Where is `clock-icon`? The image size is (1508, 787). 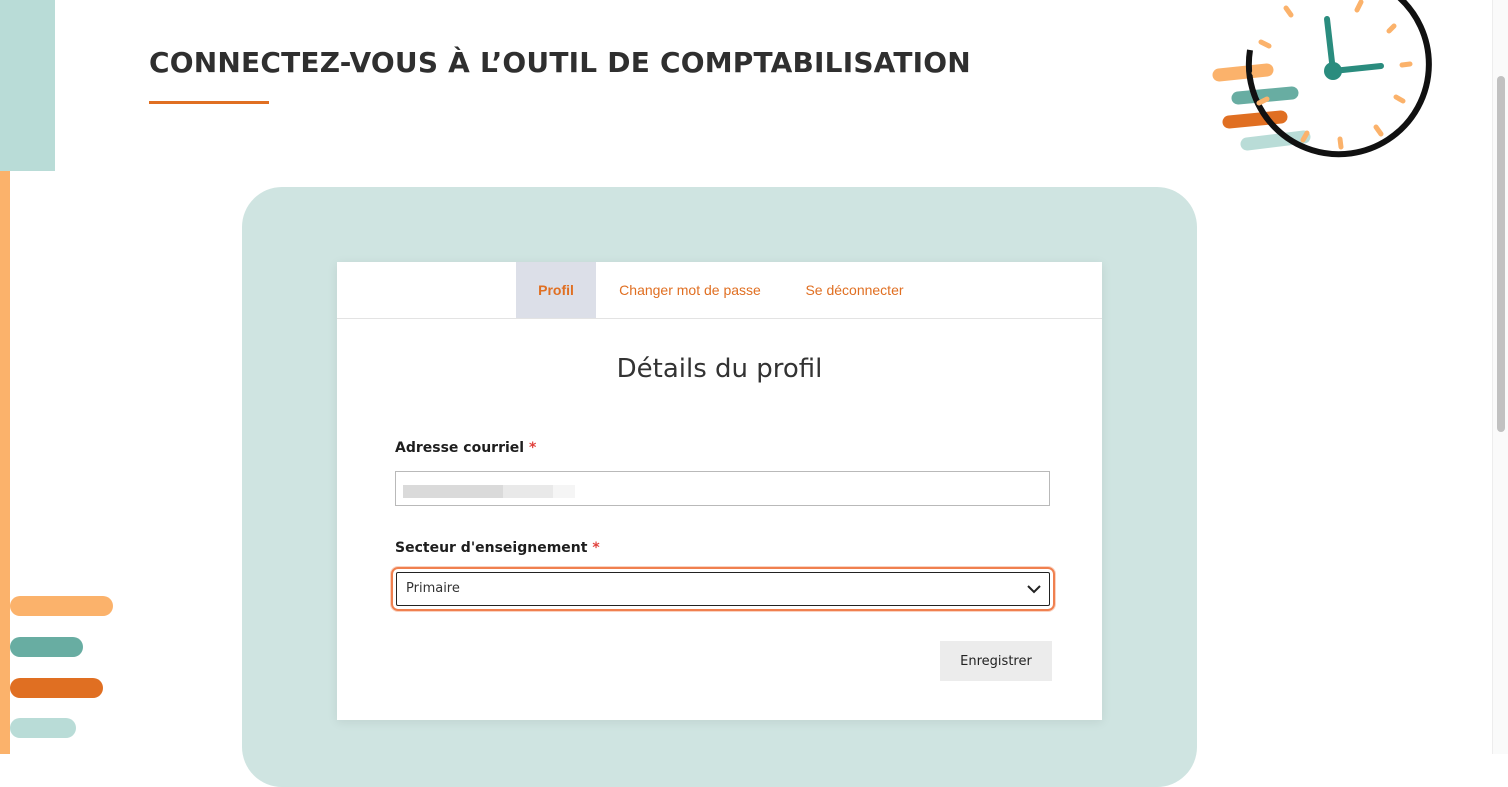 clock-icon is located at coordinates (1322, 79).